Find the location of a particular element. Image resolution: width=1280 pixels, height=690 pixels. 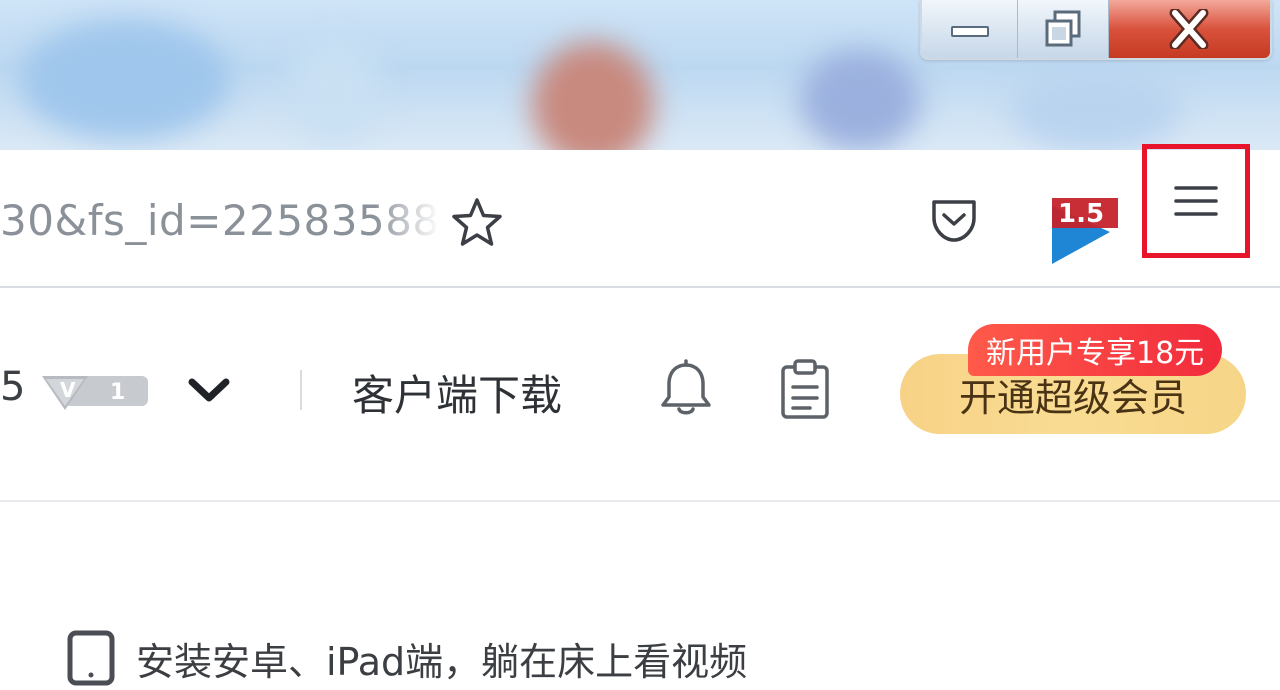

close-button is located at coordinates (1189, 29).